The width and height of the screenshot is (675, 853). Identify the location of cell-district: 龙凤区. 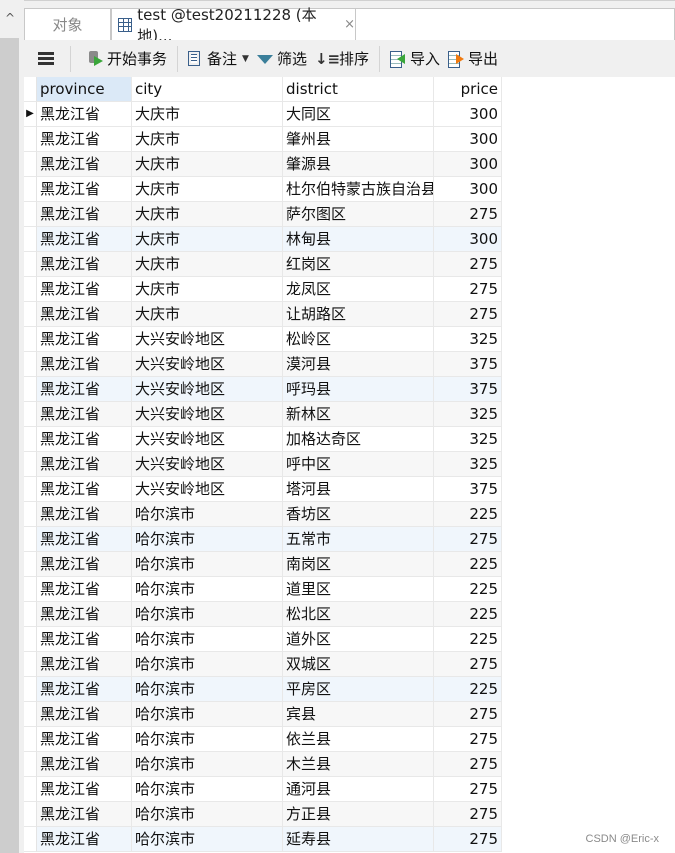
(358, 289).